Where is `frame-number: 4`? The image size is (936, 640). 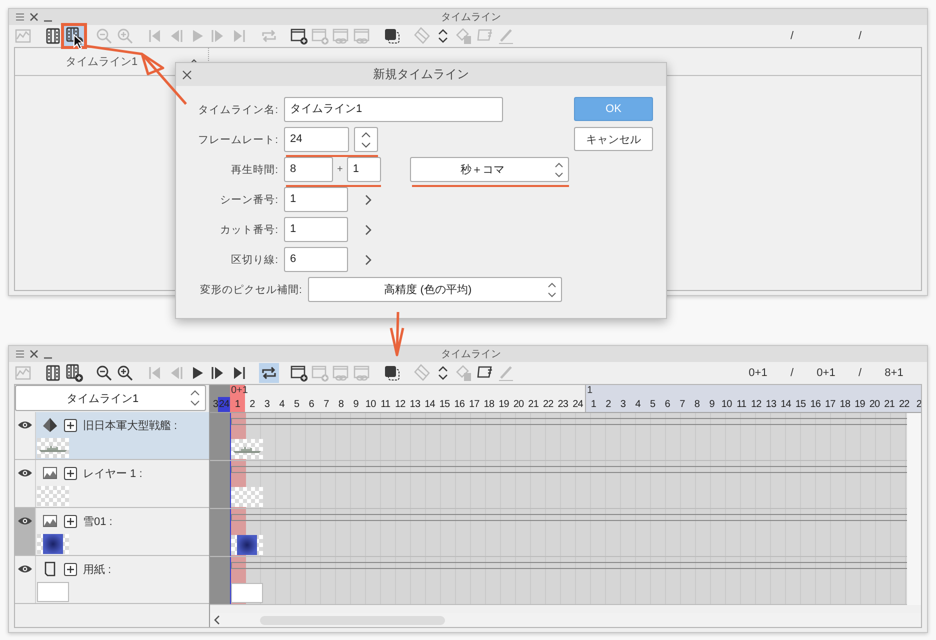 frame-number: 4 is located at coordinates (282, 404).